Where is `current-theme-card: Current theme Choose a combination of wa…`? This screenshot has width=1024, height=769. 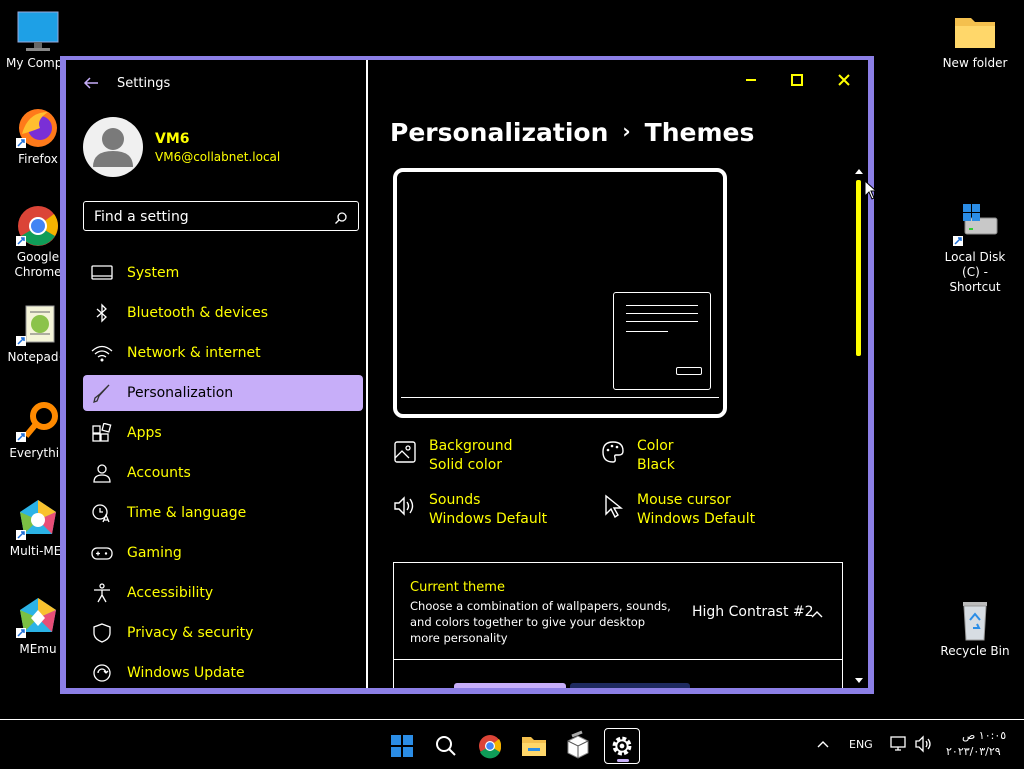
current-theme-card: Current theme Choose a combination of wa… is located at coordinates (618, 625).